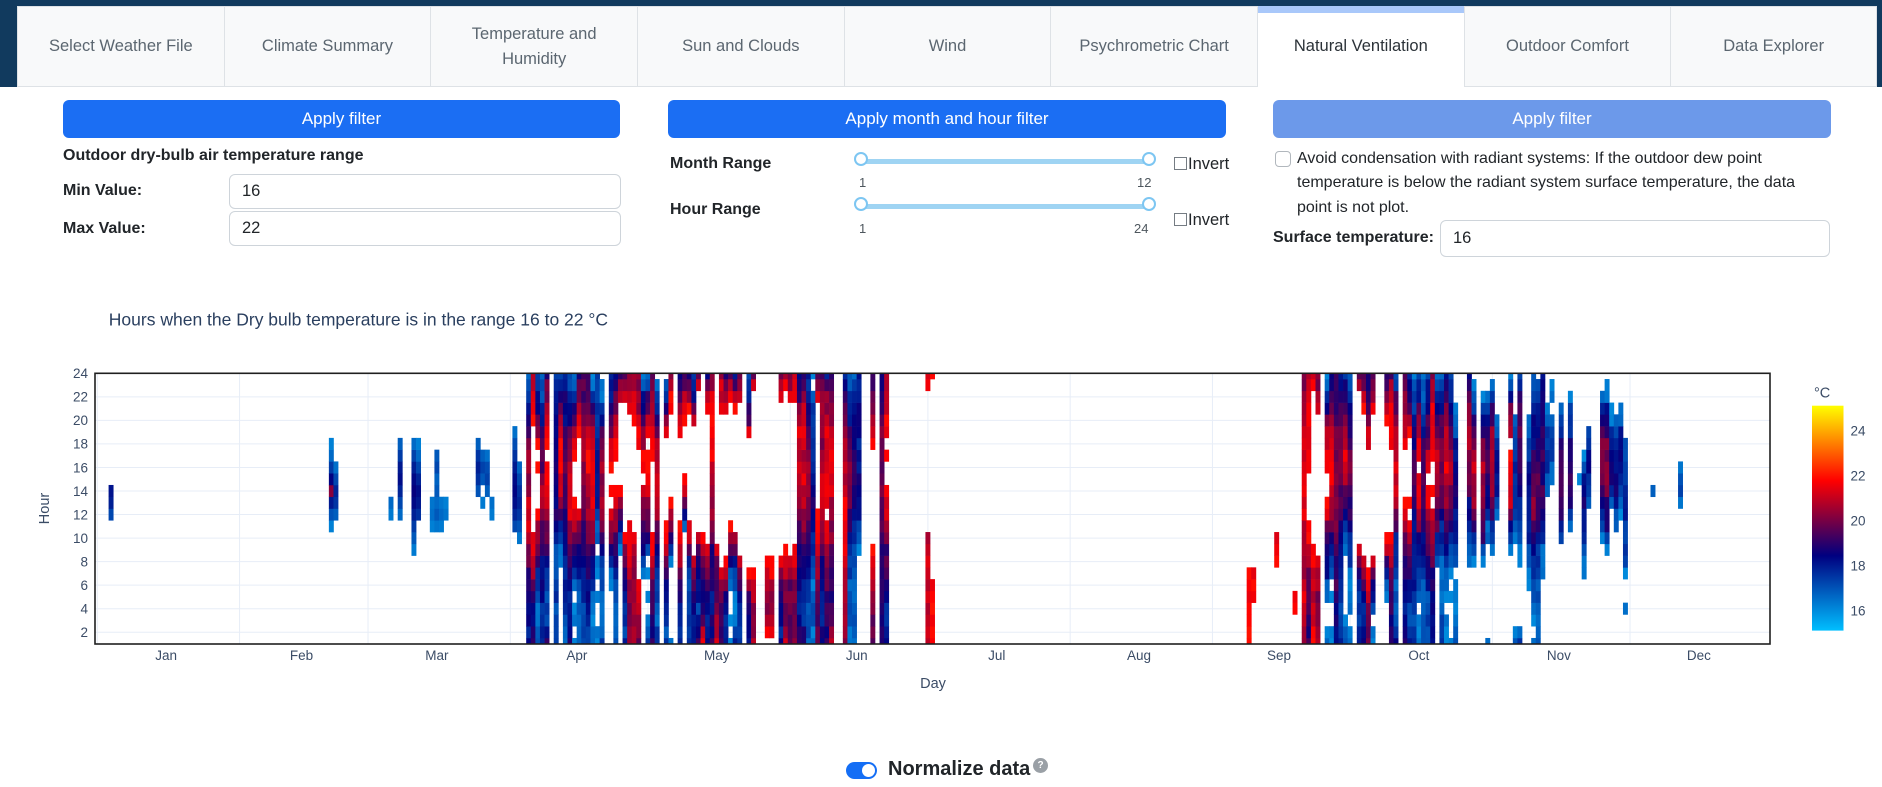  Describe the element at coordinates (301, 655) in the screenshot. I see `x-tick-label: Feb` at that location.